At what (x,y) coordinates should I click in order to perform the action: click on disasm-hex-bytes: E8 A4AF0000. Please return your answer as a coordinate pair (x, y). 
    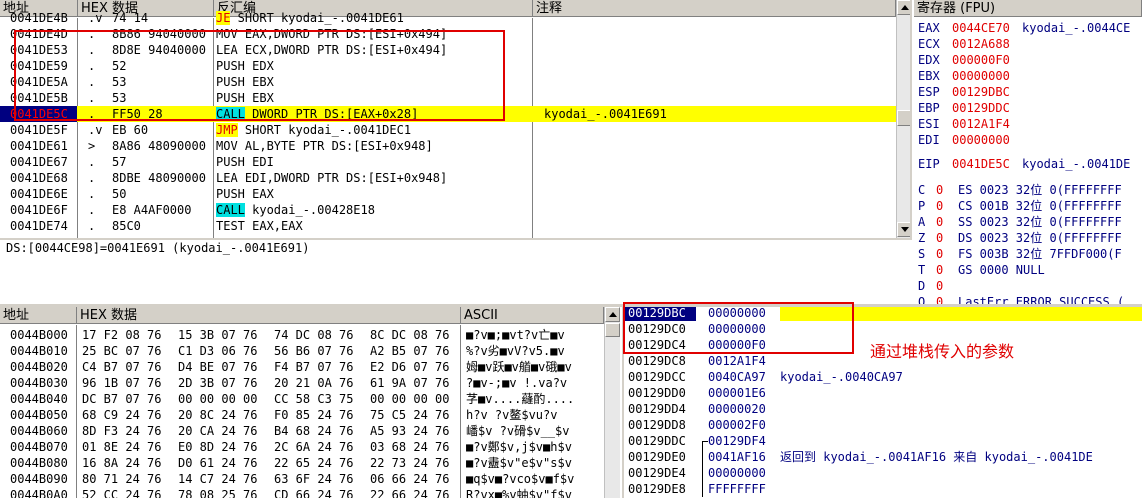
    Looking at the image, I should click on (152, 210).